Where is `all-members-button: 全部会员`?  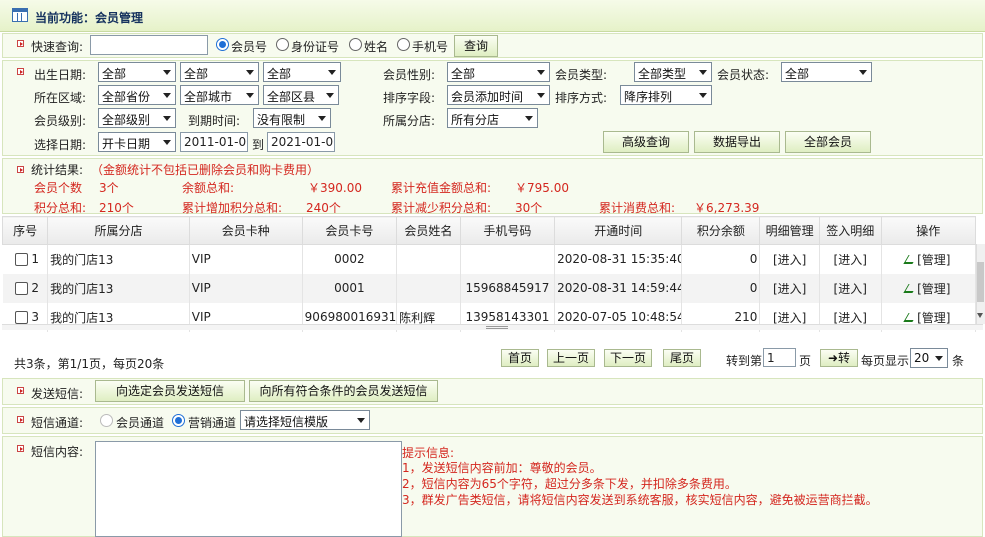 all-members-button: 全部会员 is located at coordinates (828, 142).